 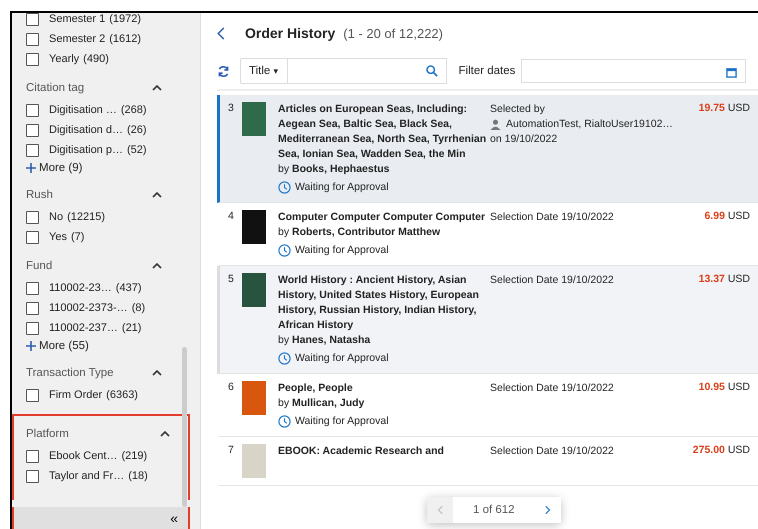 What do you see at coordinates (393, 33) in the screenshot?
I see `result-range: (1 - 20 of 12,222)` at bounding box center [393, 33].